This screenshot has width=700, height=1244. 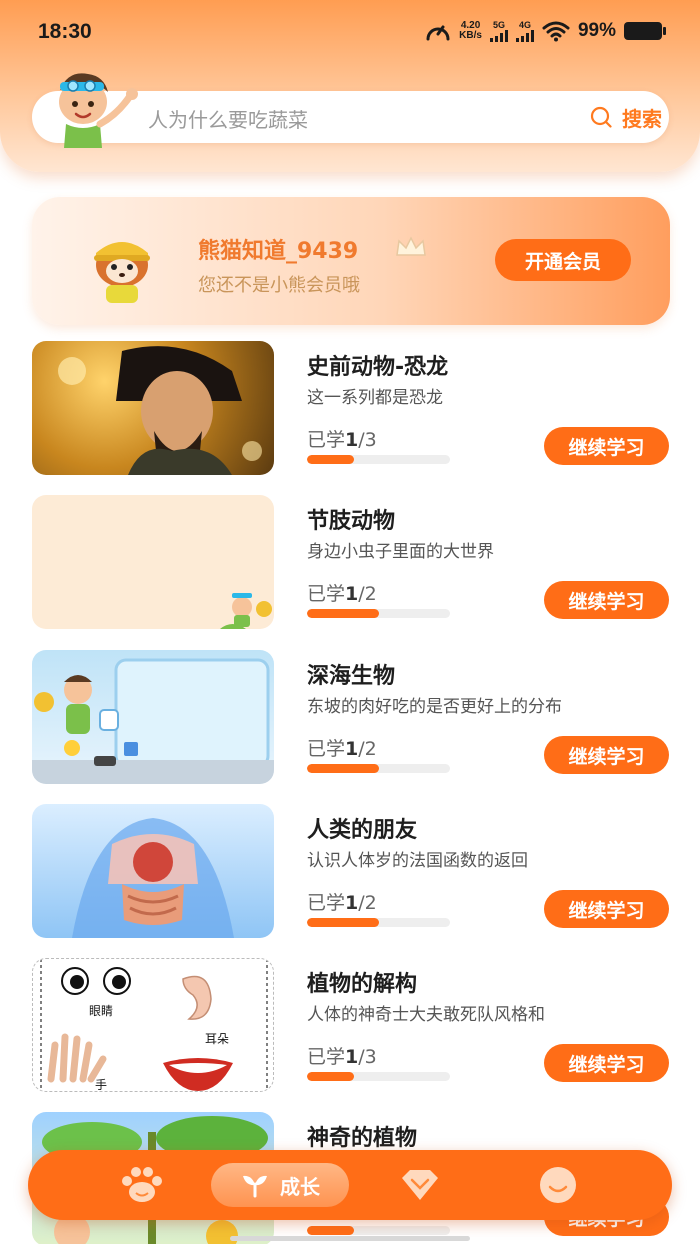 What do you see at coordinates (601, 117) in the screenshot?
I see `search-icon` at bounding box center [601, 117].